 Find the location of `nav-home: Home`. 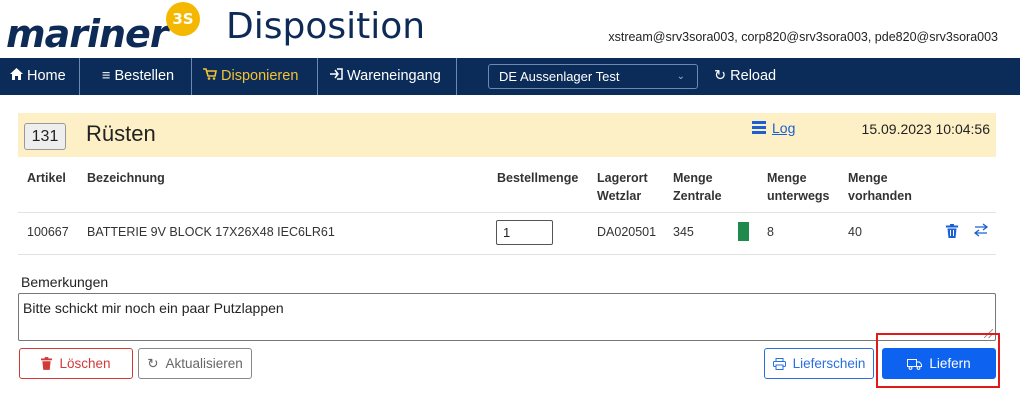

nav-home: Home is located at coordinates (40, 76).